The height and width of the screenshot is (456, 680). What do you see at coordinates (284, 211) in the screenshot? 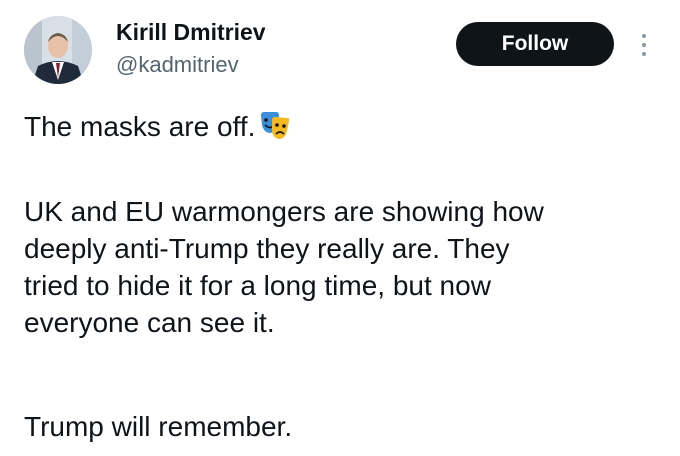
I see `tweet-line: UK and EU warmongers are showing how` at bounding box center [284, 211].